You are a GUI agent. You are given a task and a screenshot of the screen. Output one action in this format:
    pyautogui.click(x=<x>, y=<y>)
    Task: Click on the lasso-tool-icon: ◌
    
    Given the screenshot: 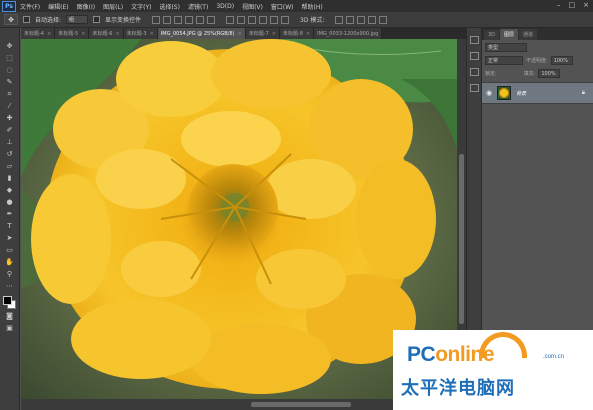 What is the action you would take?
    pyautogui.click(x=9, y=70)
    